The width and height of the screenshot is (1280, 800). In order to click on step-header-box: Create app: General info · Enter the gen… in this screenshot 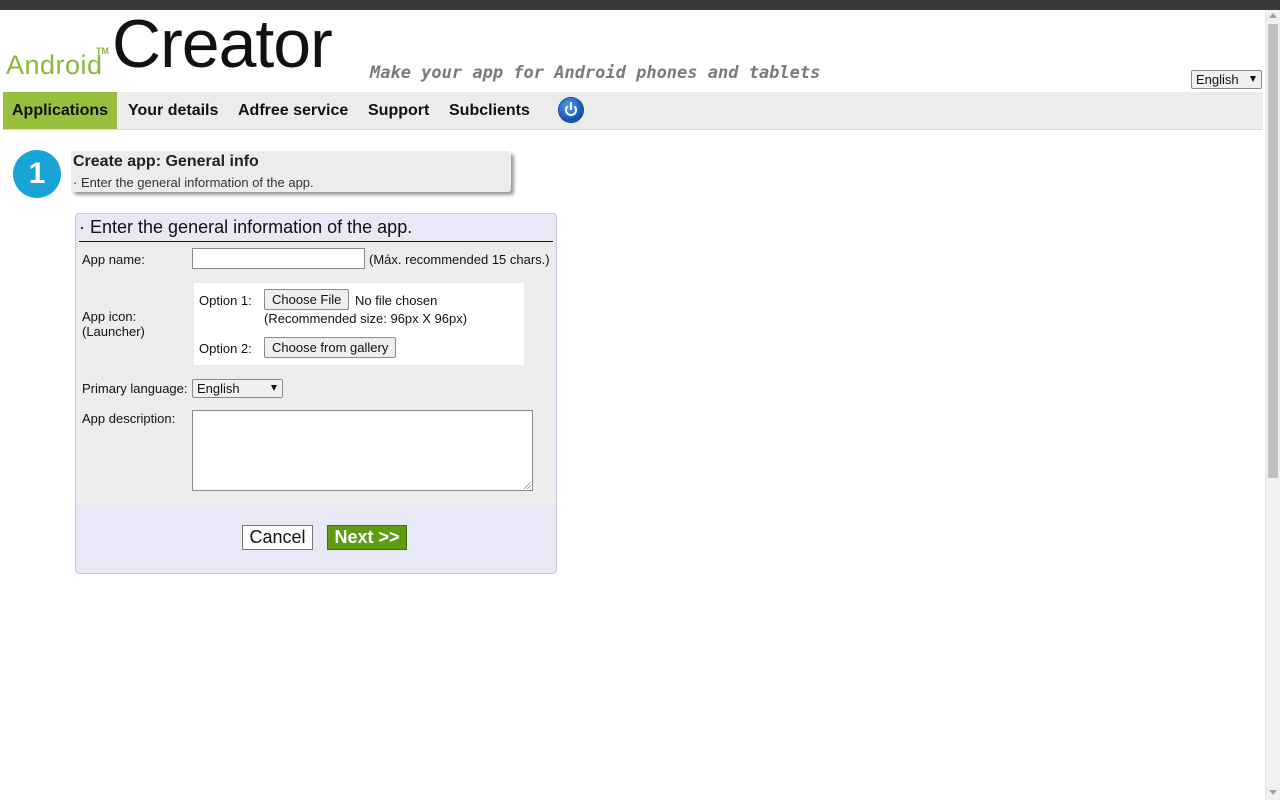, I will do `click(291, 171)`.